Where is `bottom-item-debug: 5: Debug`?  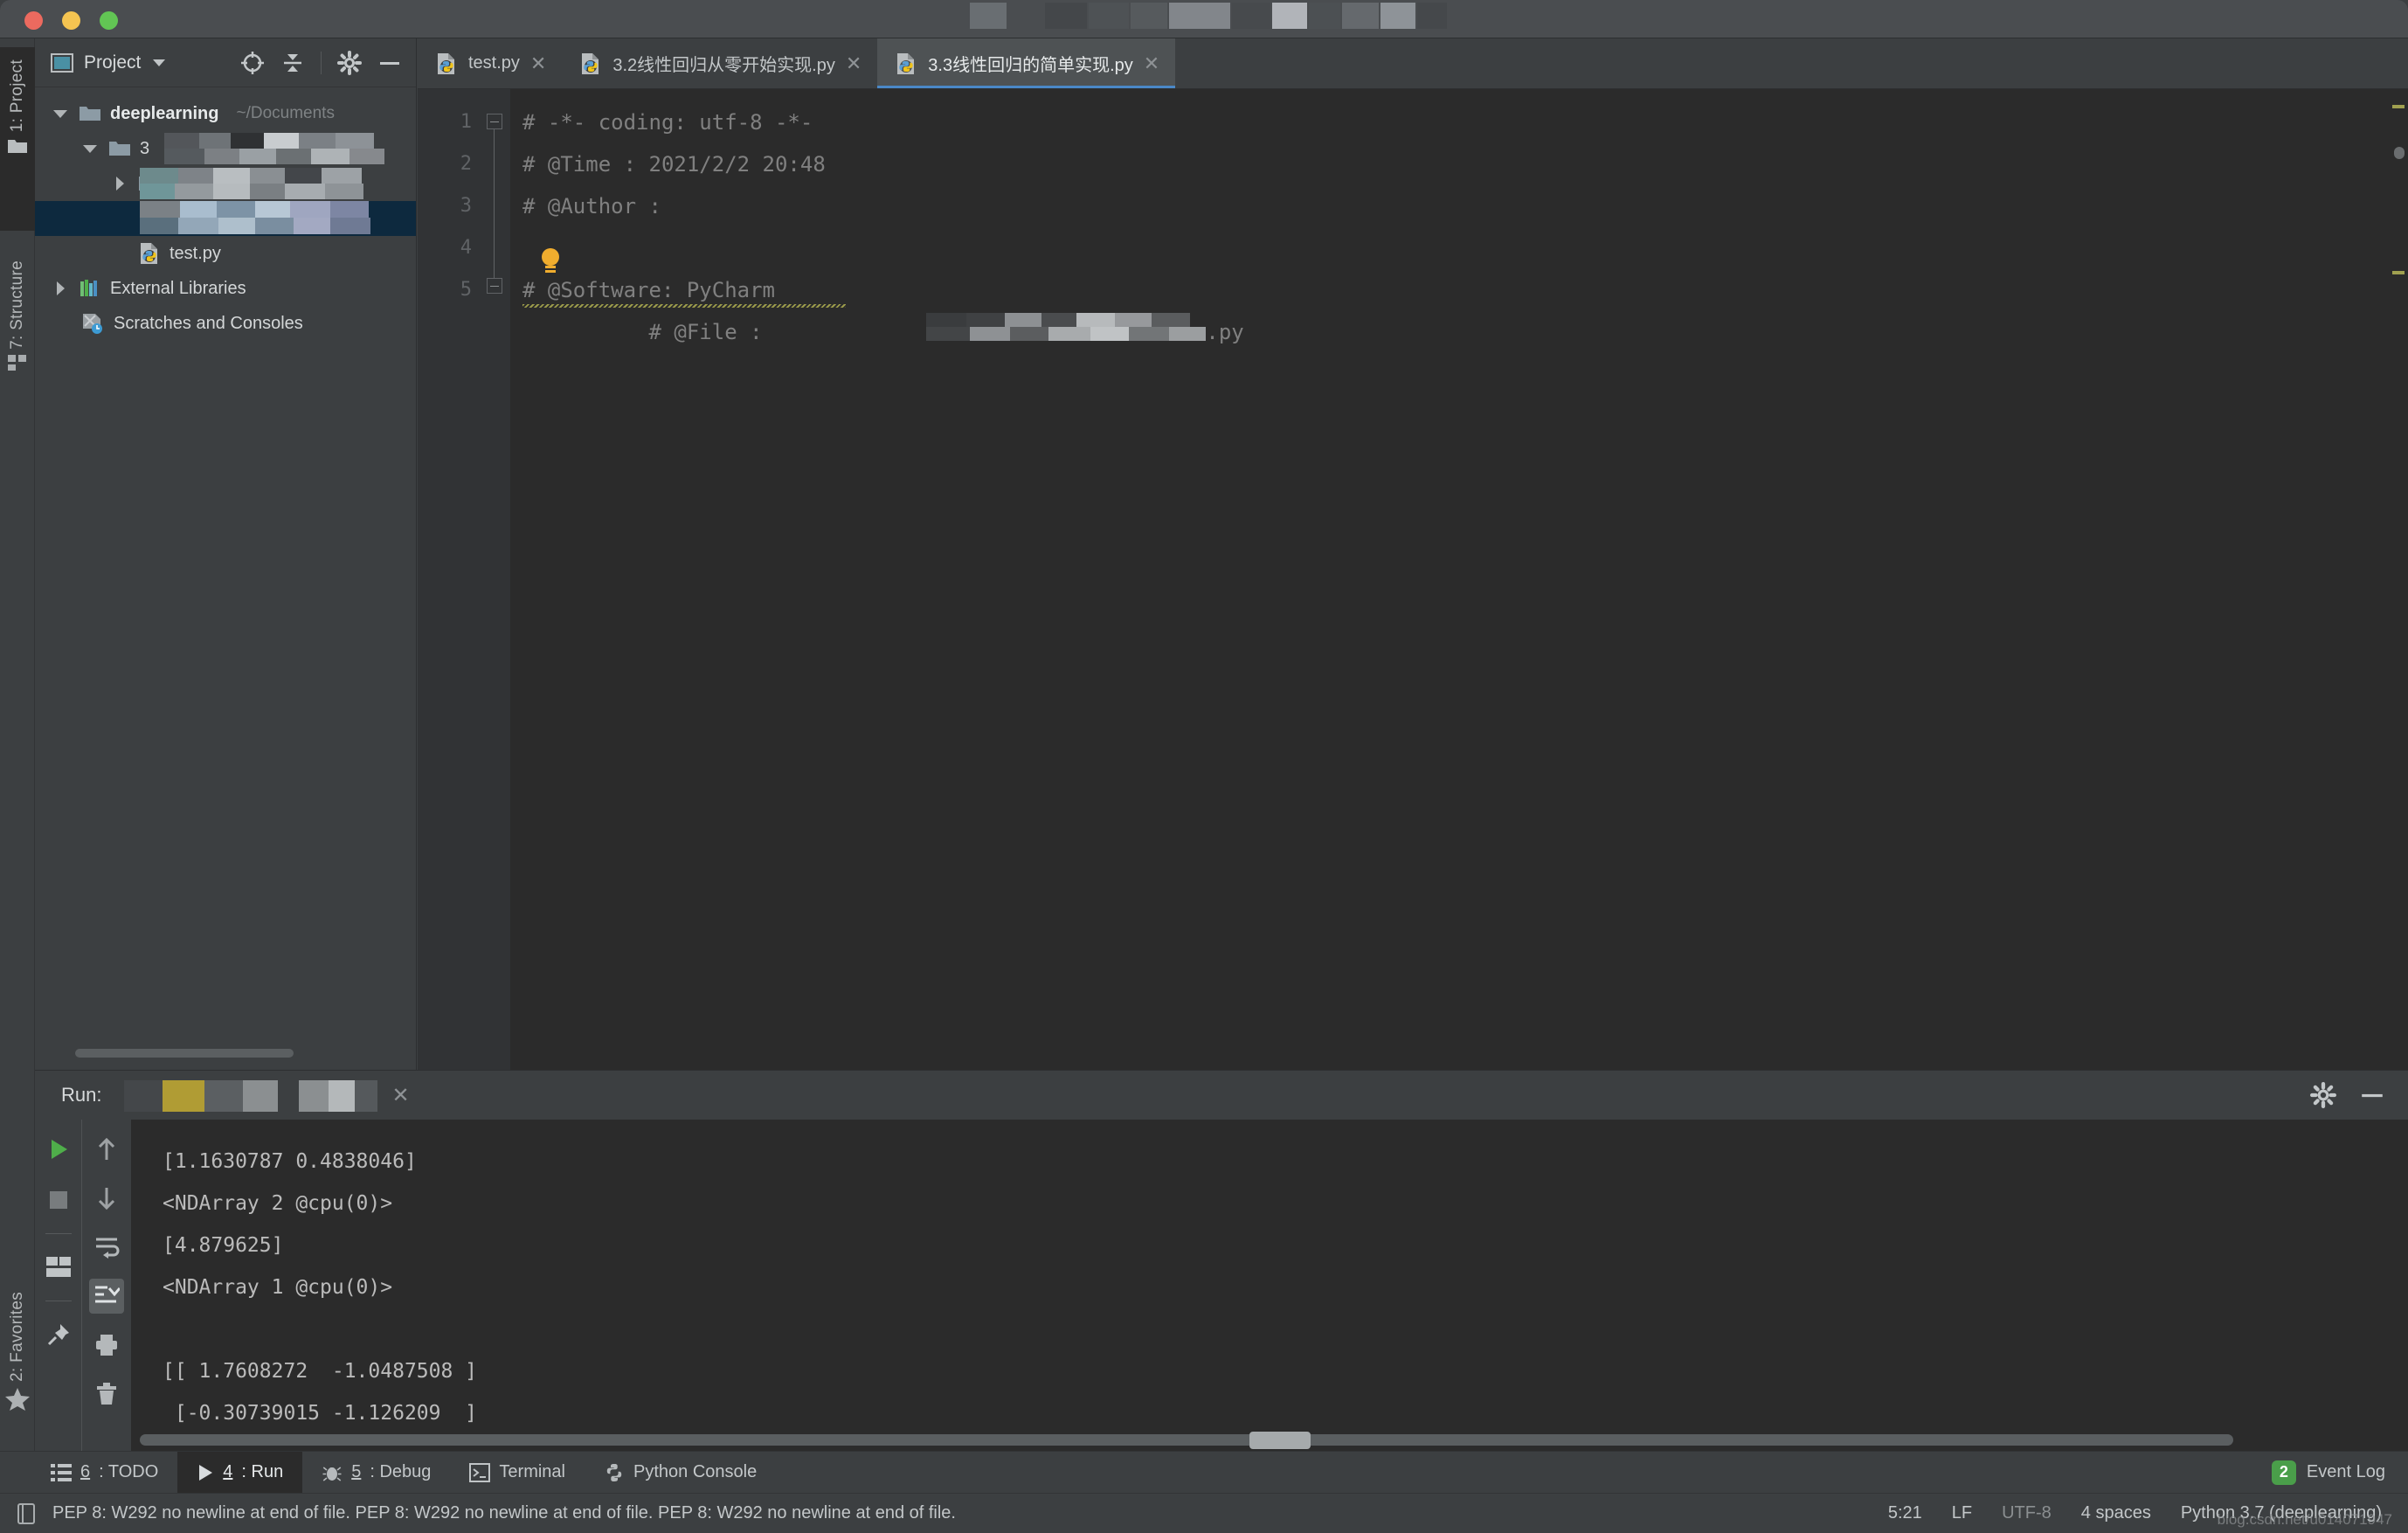
bottom-item-debug: 5: Debug is located at coordinates (376, 1473).